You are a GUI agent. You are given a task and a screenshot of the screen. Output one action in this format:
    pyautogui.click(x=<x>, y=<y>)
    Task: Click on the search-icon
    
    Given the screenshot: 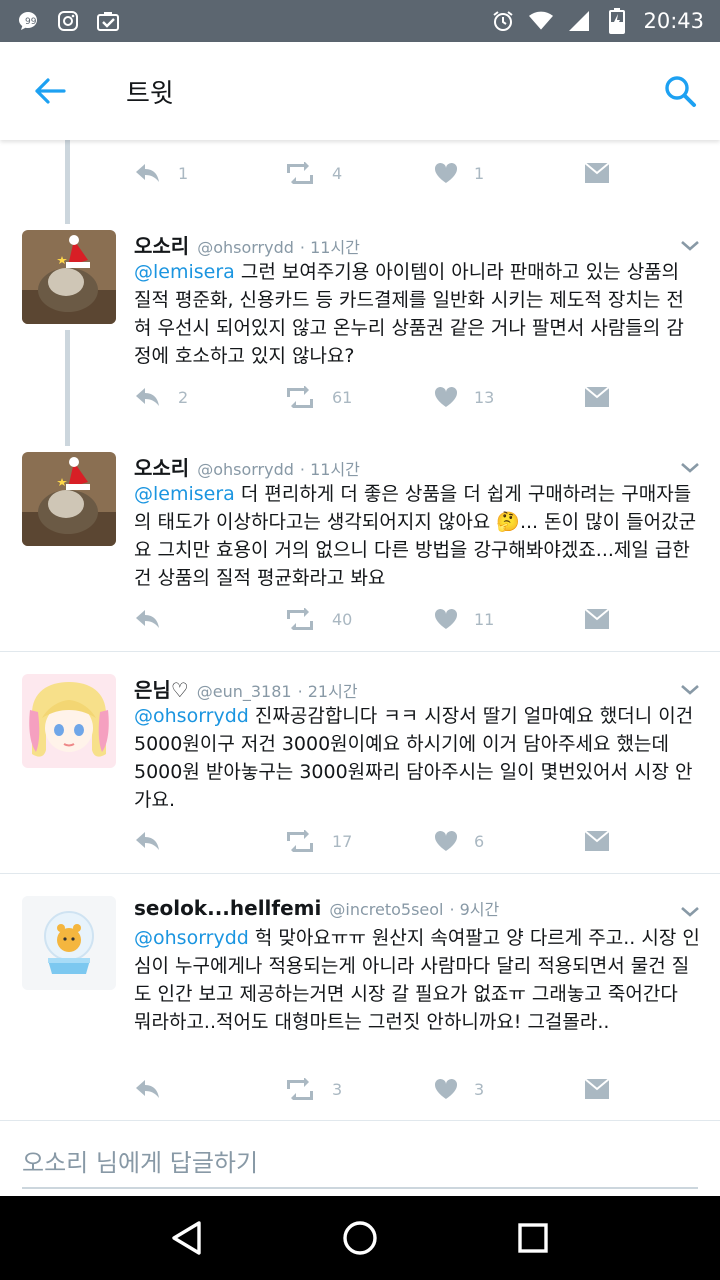 What is the action you would take?
    pyautogui.click(x=680, y=91)
    